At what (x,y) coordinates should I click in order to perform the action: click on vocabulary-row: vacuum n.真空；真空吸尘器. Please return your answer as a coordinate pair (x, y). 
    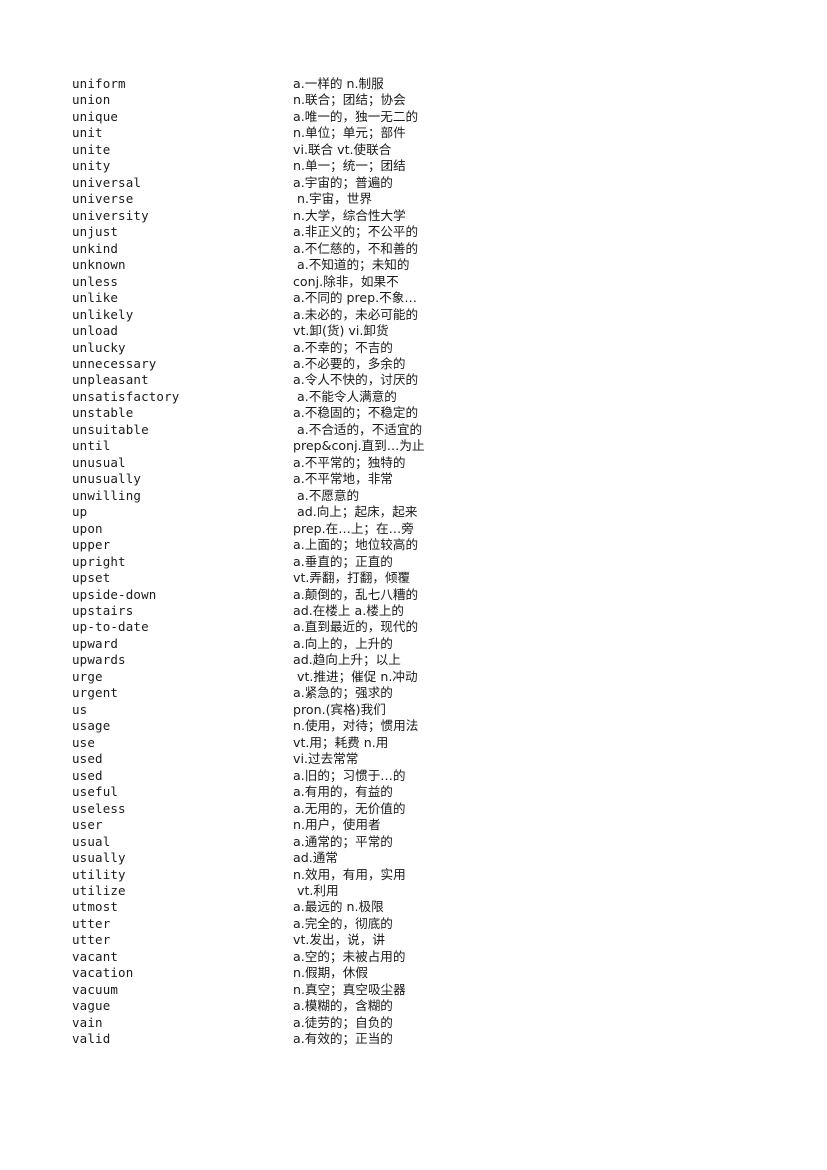
    Looking at the image, I should click on (417, 990).